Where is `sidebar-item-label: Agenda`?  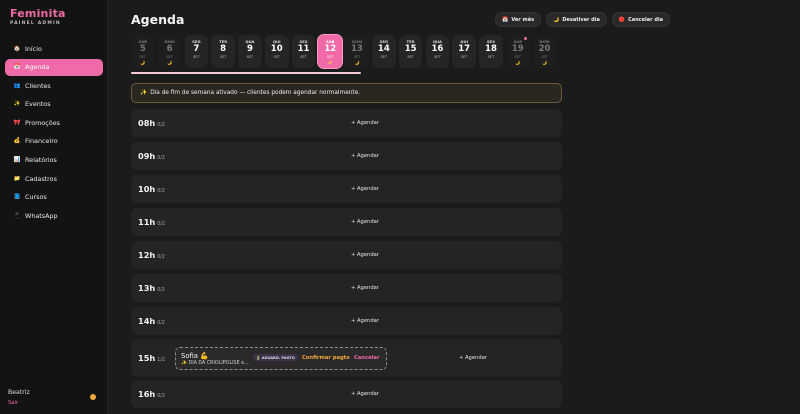 sidebar-item-label: Agenda is located at coordinates (37, 67).